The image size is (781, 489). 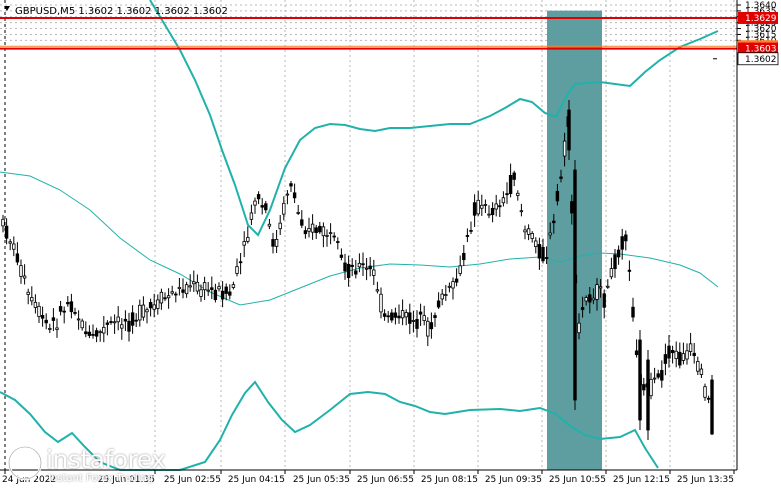 I want to click on price-level-tag-label: 1.3629, so click(x=761, y=19).